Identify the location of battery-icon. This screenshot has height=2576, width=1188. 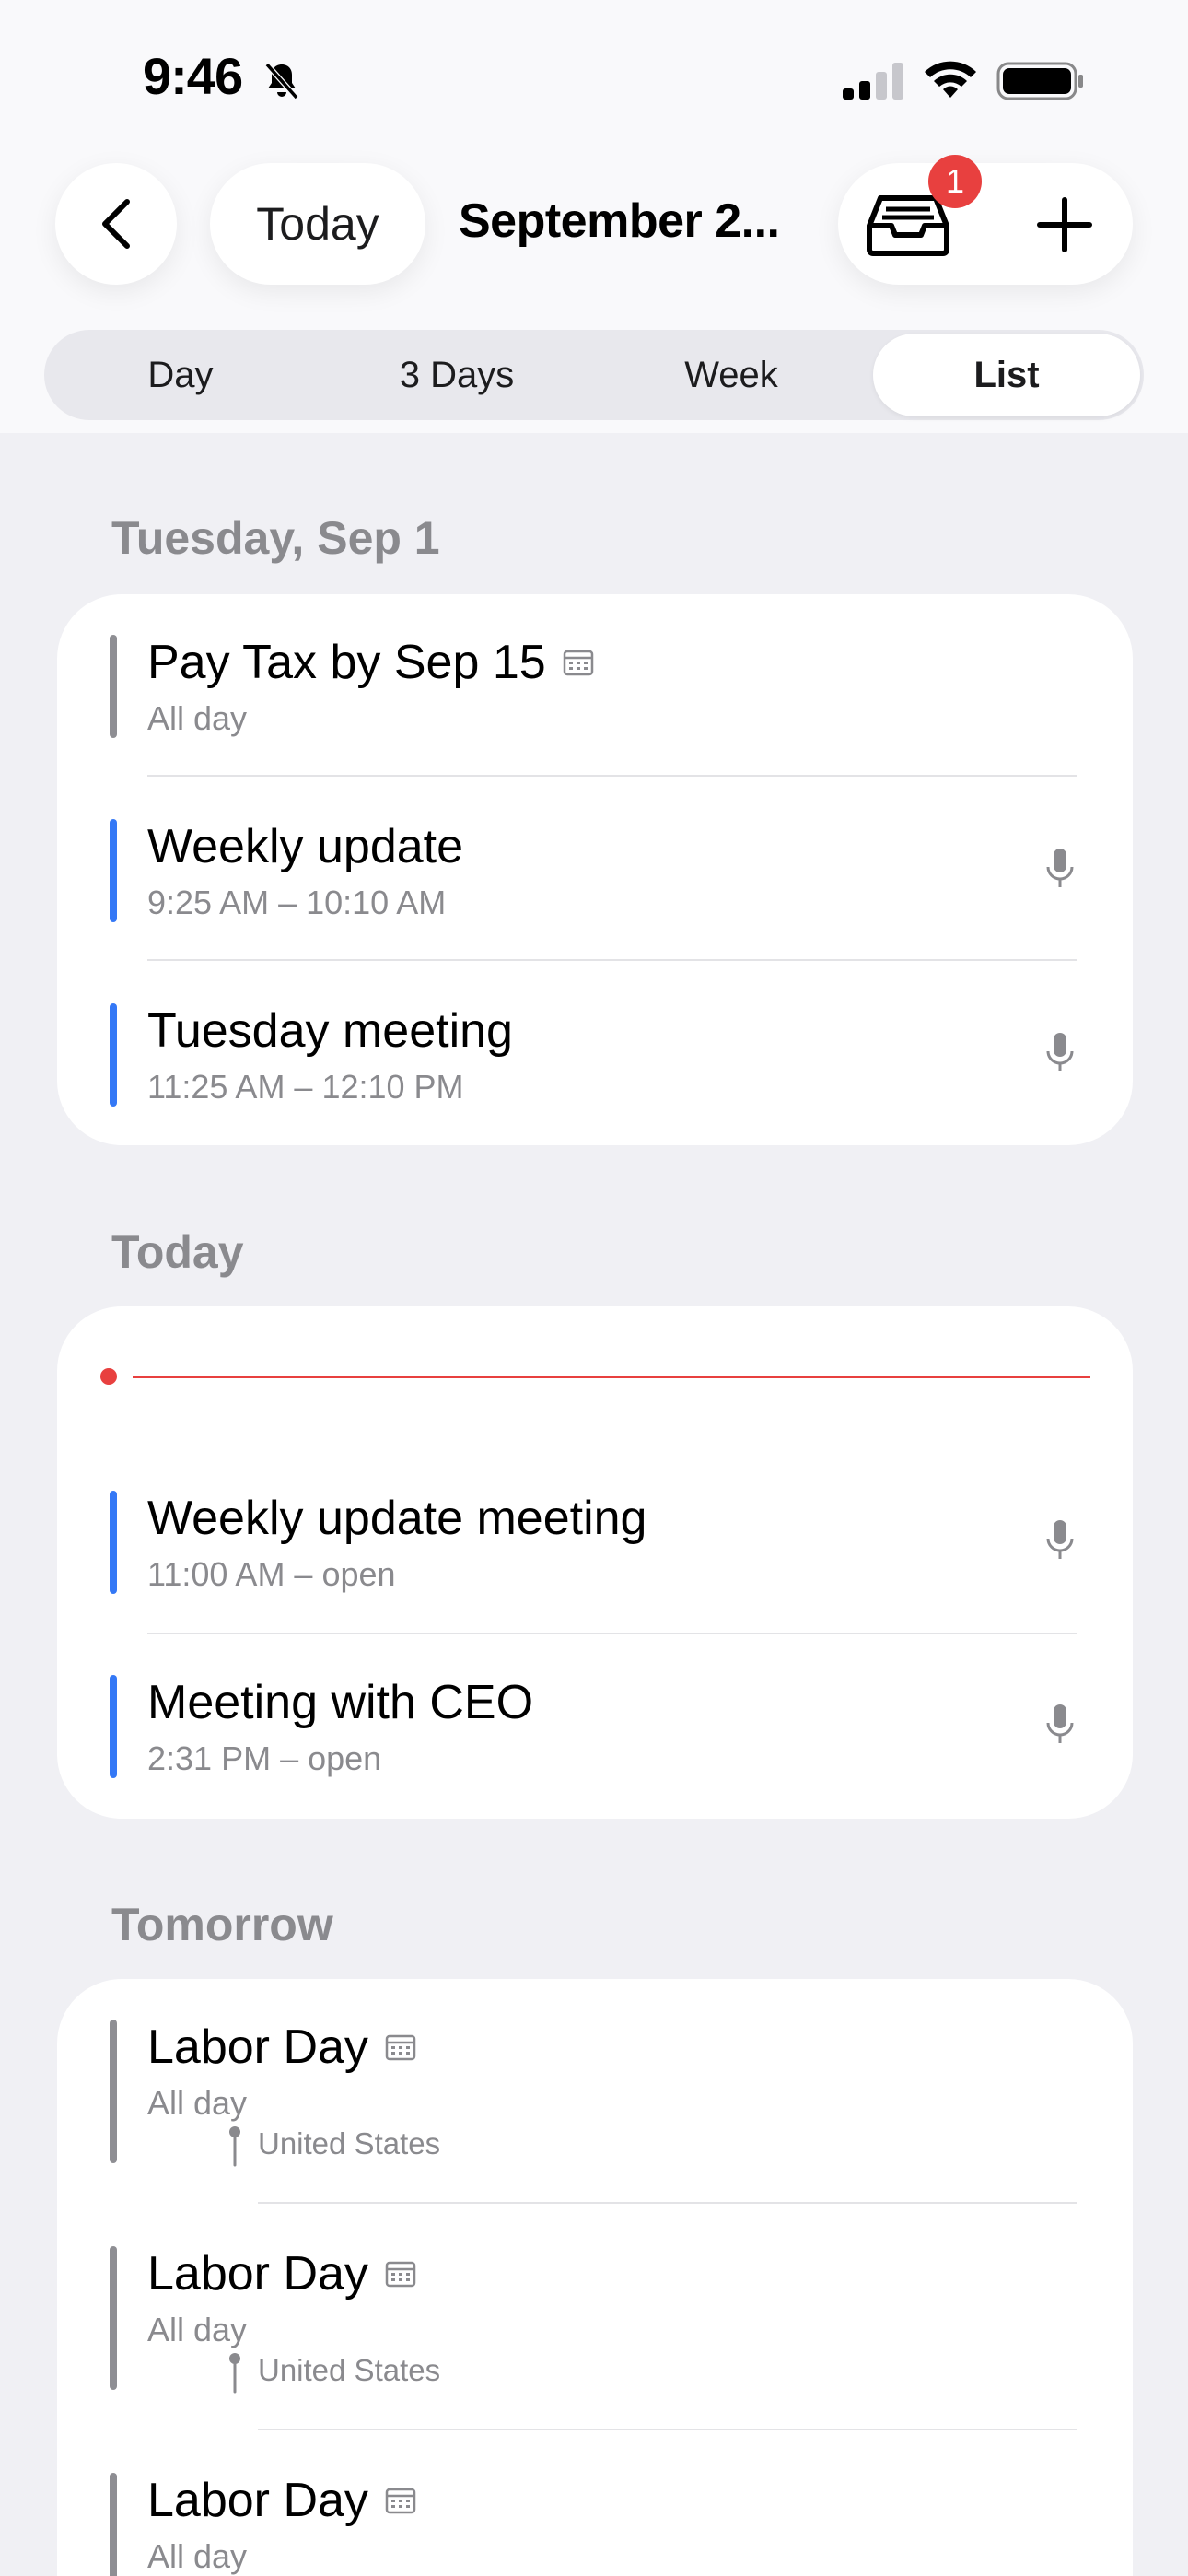
(1039, 81).